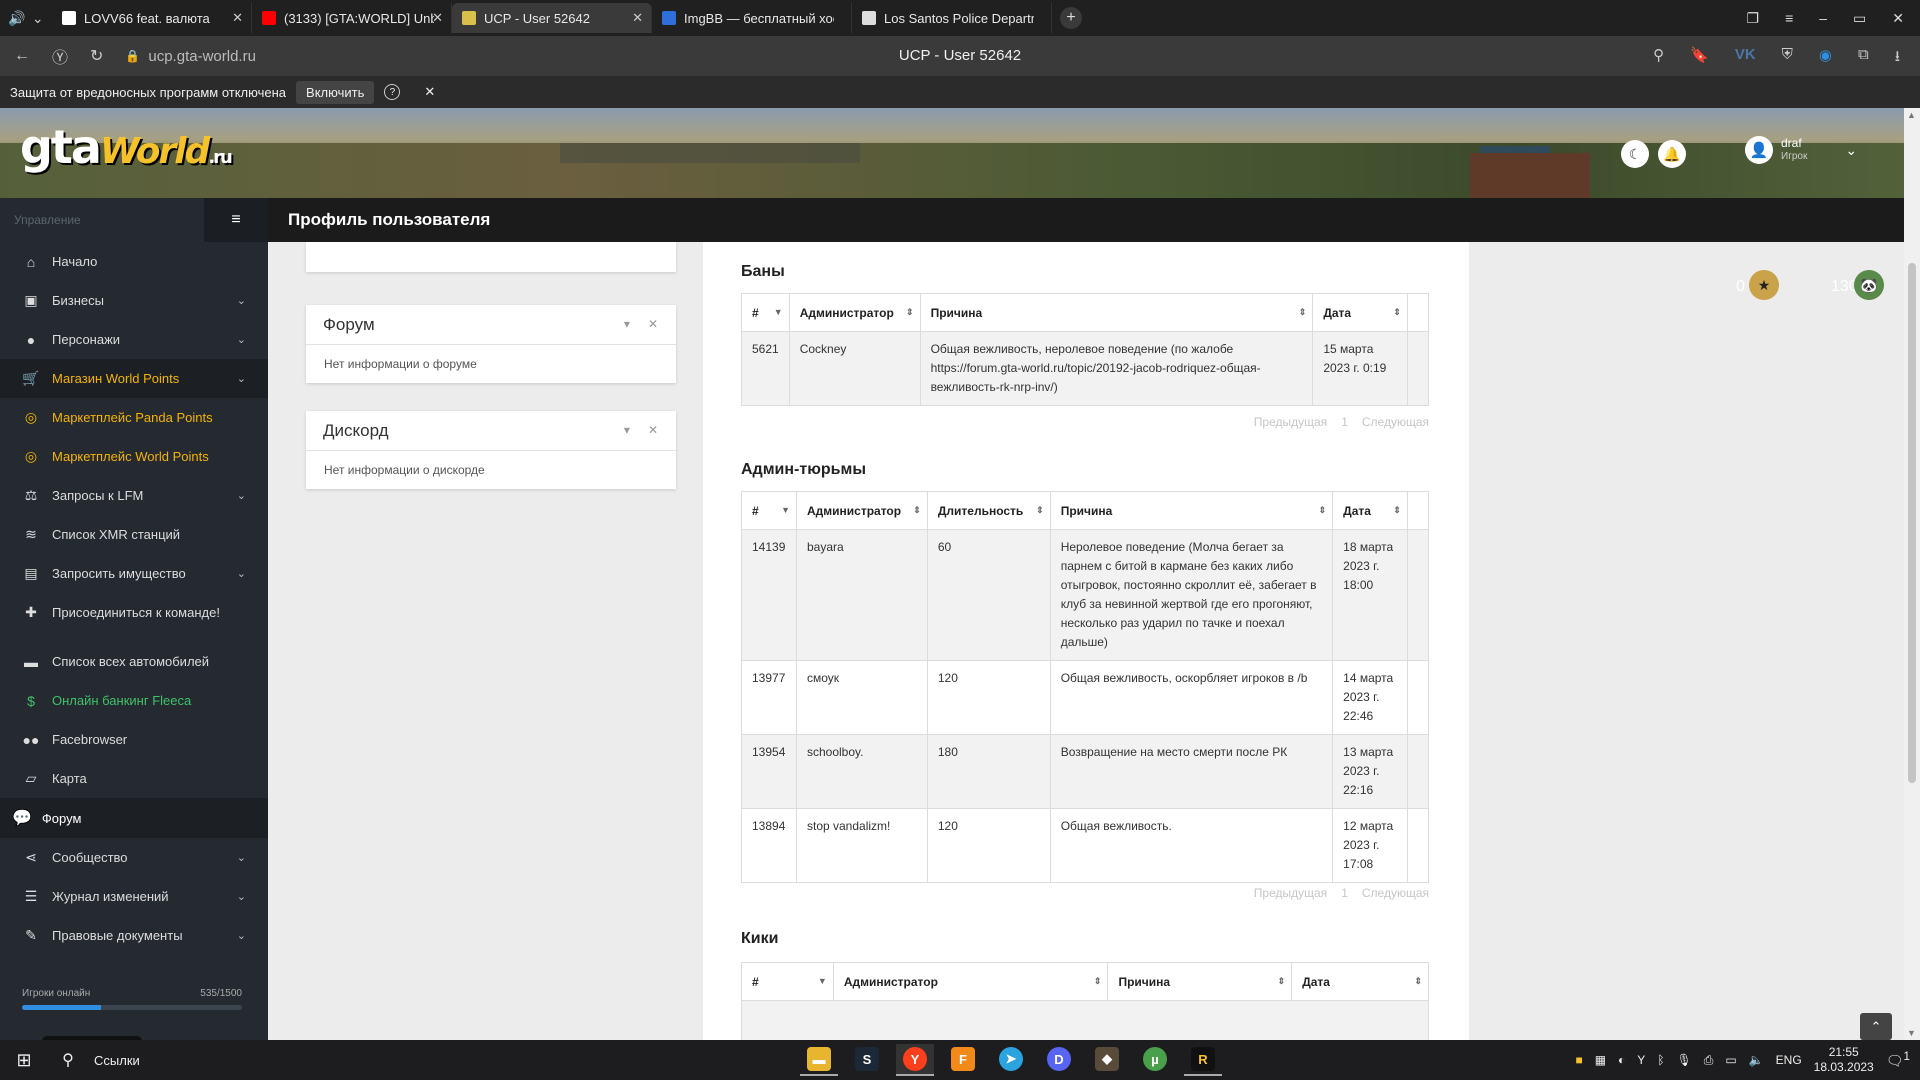 The image size is (1920, 1080). What do you see at coordinates (134, 739) in the screenshot?
I see `sidebar-item: ●● Facebrowser` at bounding box center [134, 739].